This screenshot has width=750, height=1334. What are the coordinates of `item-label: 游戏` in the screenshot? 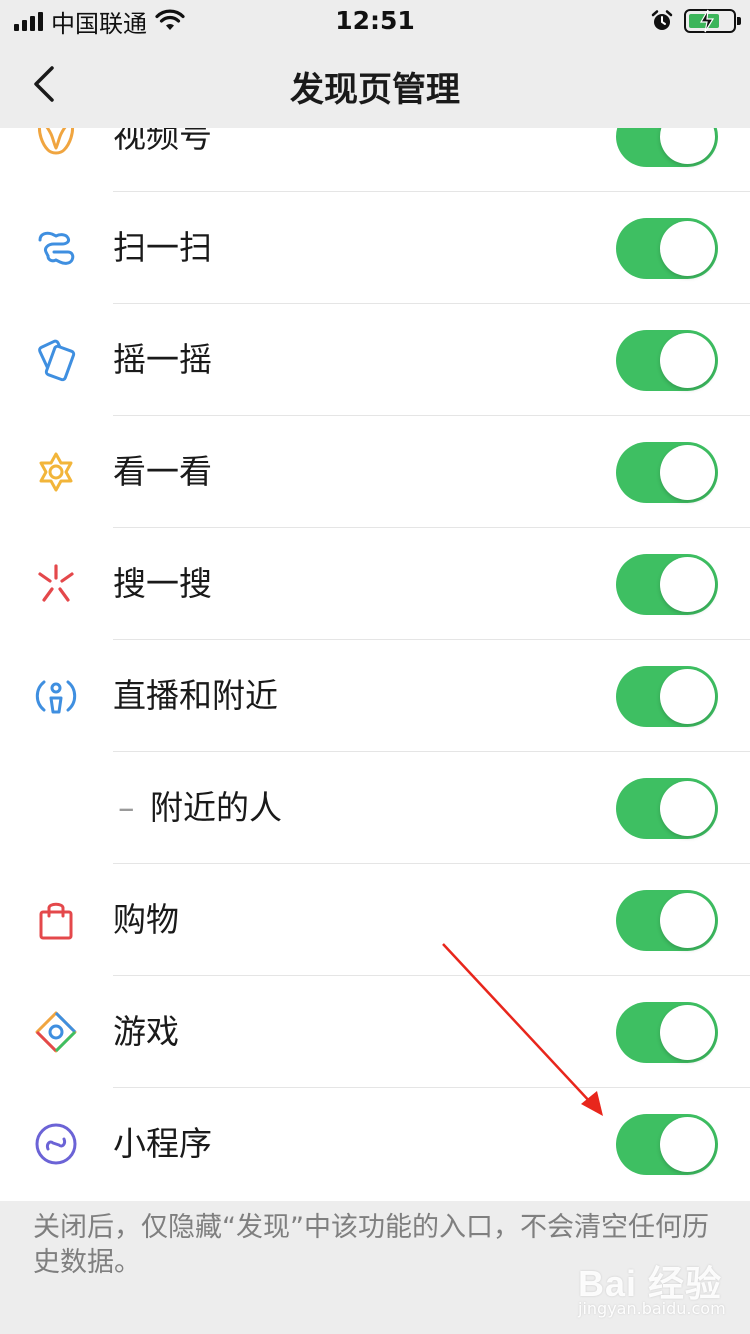 It's located at (146, 1031).